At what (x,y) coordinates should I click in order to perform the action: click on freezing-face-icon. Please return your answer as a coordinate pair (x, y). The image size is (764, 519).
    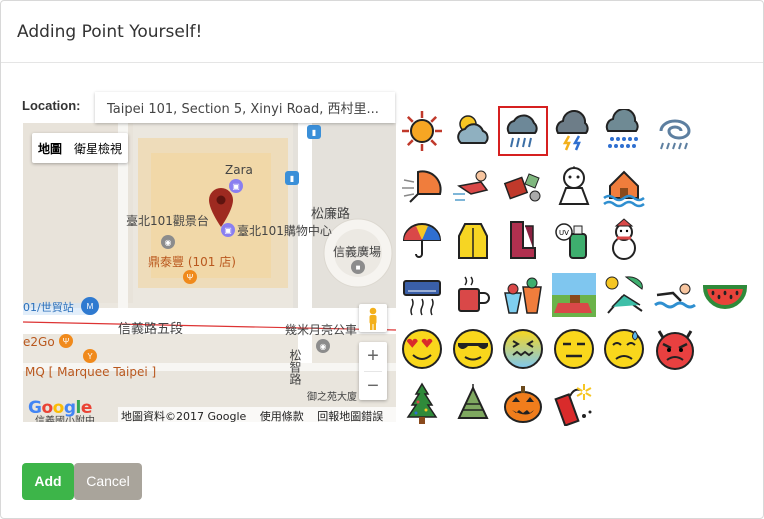
    Looking at the image, I should click on (523, 349).